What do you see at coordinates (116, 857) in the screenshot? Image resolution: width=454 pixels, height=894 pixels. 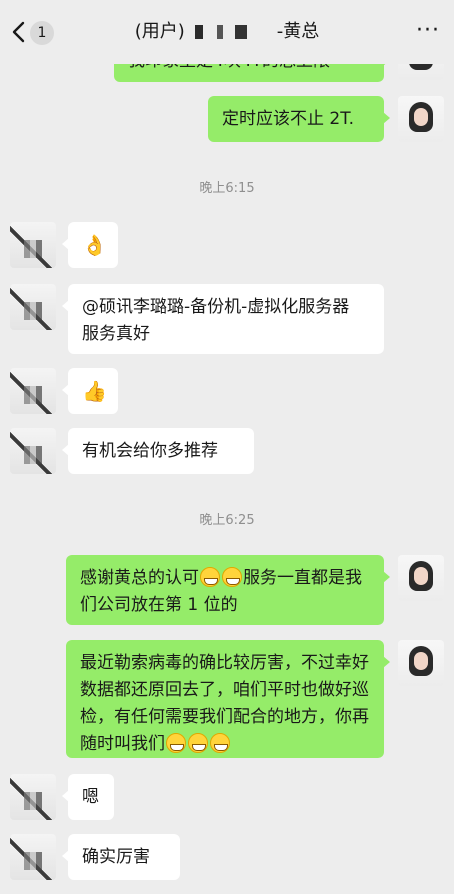 I see `message-text: 确实厉害` at bounding box center [116, 857].